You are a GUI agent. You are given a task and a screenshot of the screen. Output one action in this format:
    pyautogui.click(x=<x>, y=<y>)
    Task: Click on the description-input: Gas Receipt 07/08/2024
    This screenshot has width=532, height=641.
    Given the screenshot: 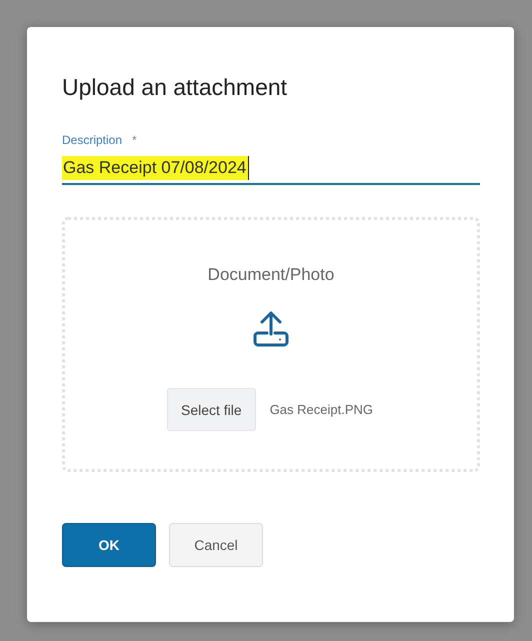 What is the action you would take?
    pyautogui.click(x=156, y=168)
    